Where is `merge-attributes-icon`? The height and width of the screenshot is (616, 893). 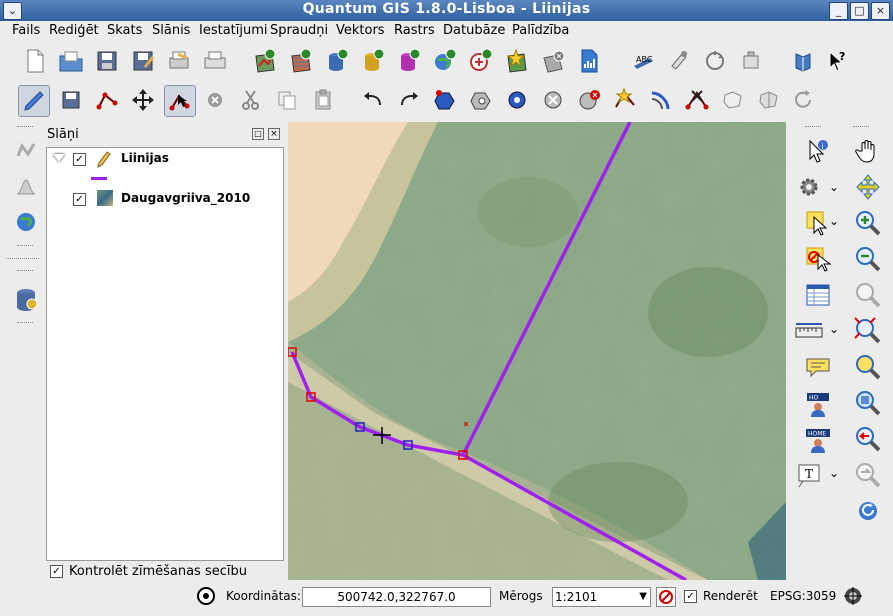
merge-attributes-icon is located at coordinates (769, 100).